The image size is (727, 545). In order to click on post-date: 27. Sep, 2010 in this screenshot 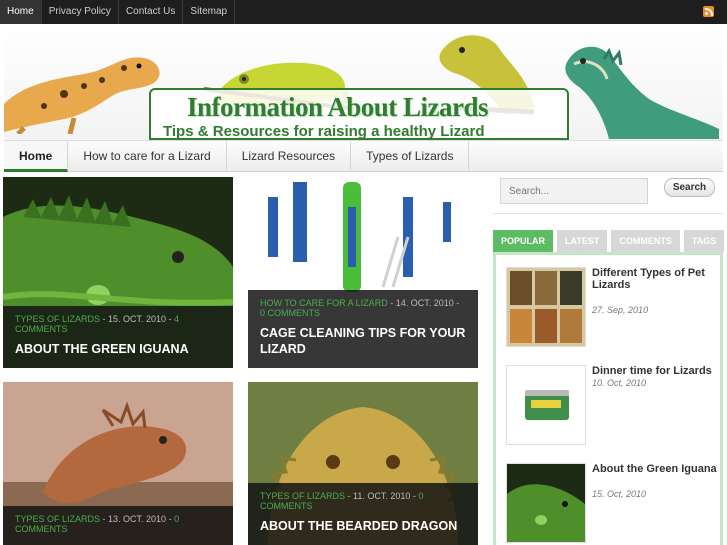, I will do `click(620, 310)`.